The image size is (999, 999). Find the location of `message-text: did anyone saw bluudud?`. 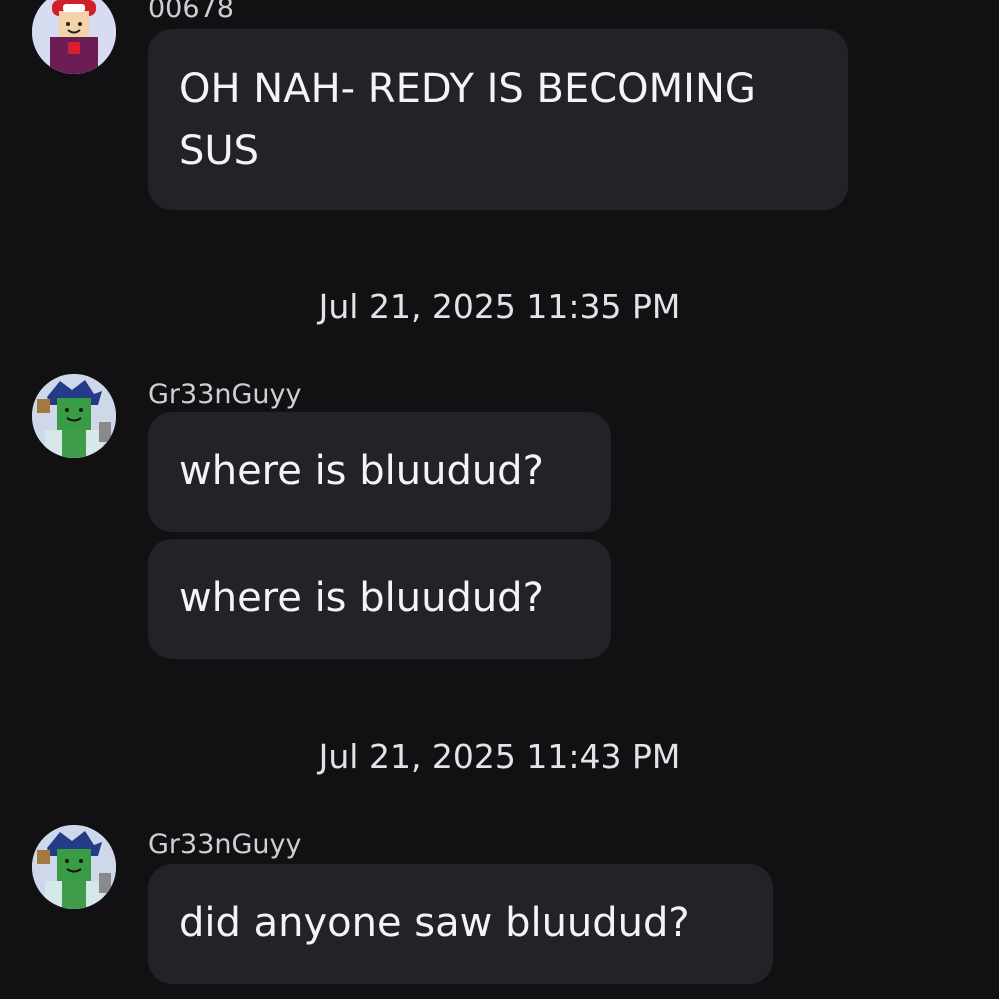

message-text: did anyone saw bluudud? is located at coordinates (434, 923).